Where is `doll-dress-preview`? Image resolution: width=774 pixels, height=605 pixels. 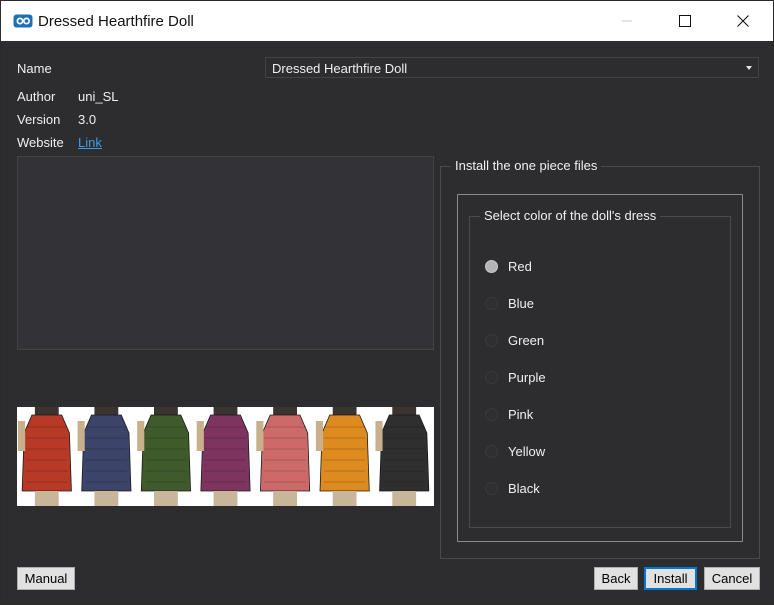
doll-dress-preview is located at coordinates (224, 456).